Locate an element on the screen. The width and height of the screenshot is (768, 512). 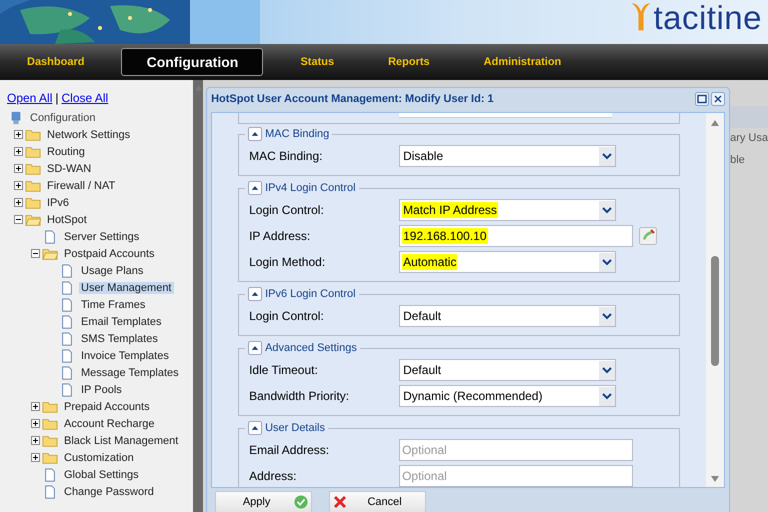
field-value: 192.168.100.10 is located at coordinates (445, 236).